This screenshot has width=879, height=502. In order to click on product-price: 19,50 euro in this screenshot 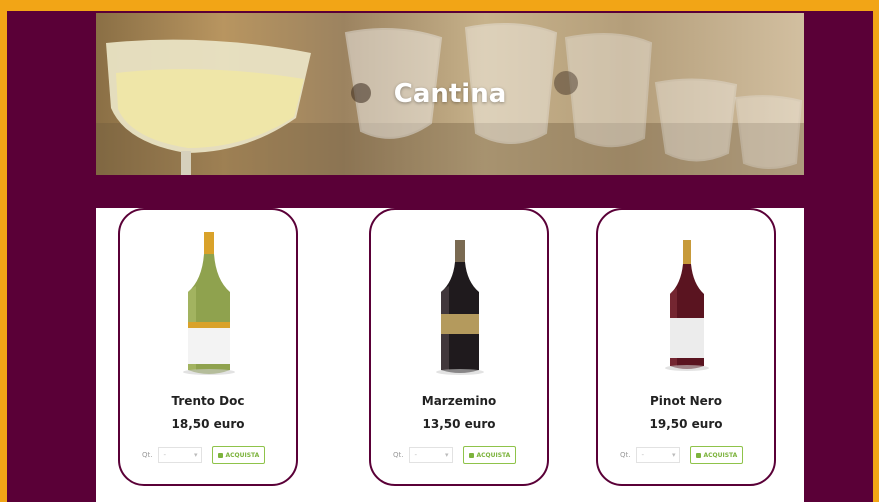, I will do `click(686, 424)`.